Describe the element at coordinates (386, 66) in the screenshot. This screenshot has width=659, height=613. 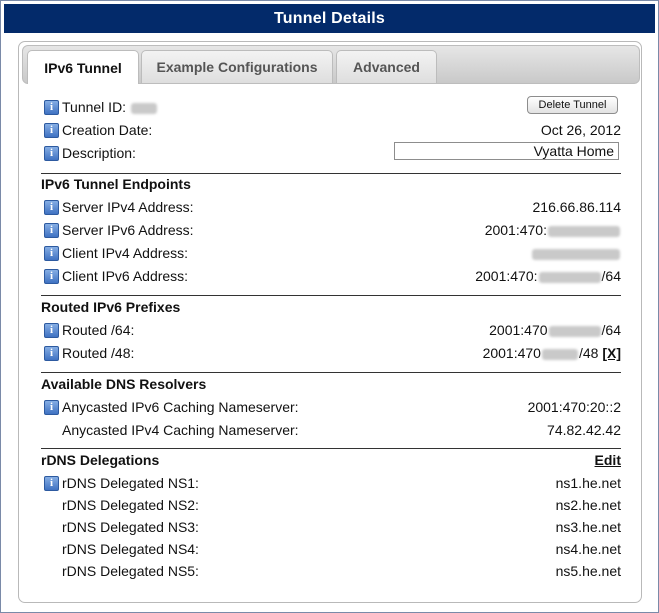
I see `tab-advanced: Advanced` at that location.